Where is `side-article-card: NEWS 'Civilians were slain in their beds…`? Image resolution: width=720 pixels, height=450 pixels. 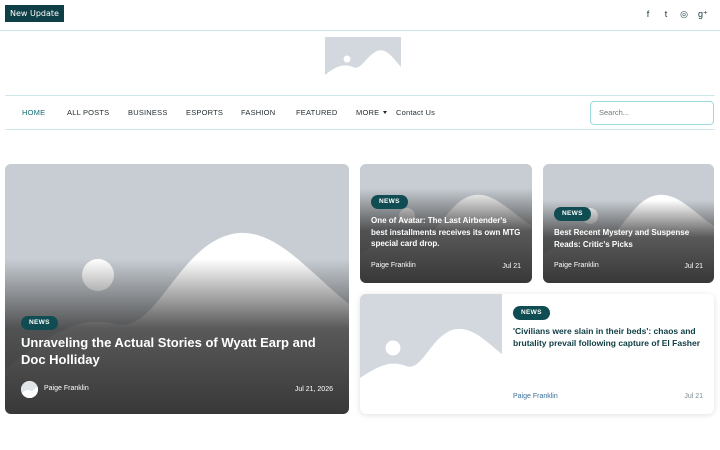
side-article-card: NEWS 'Civilians were slain in their beds… is located at coordinates (537, 354).